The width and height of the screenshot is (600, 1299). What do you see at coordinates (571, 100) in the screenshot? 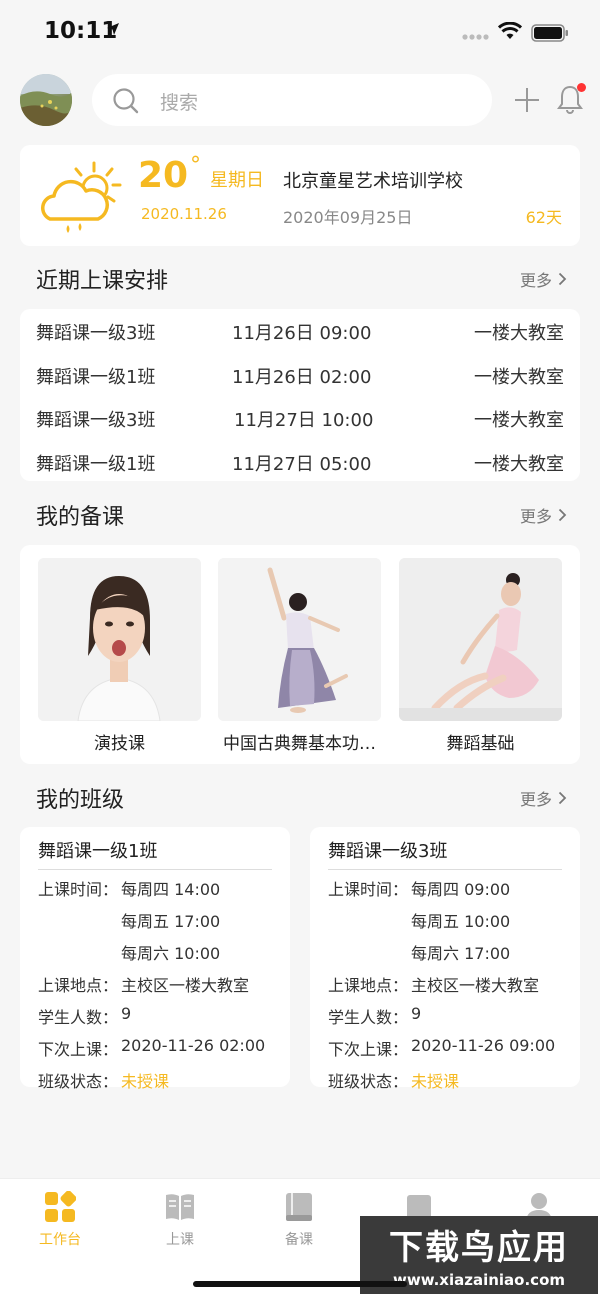
I see `notification-button` at bounding box center [571, 100].